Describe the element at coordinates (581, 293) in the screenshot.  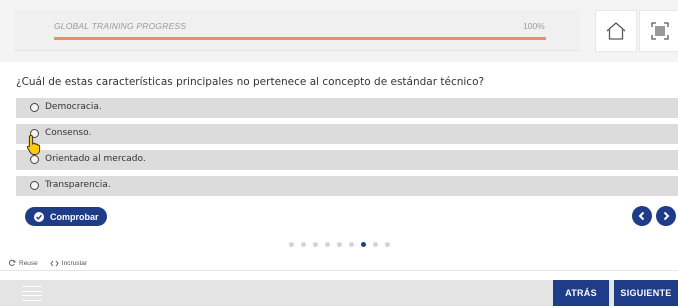
I see `back-button: ATRÁS` at that location.